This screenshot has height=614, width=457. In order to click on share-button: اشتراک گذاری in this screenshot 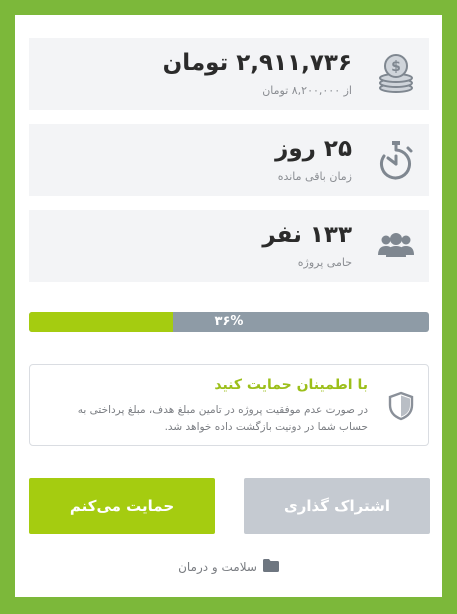, I will do `click(337, 506)`.